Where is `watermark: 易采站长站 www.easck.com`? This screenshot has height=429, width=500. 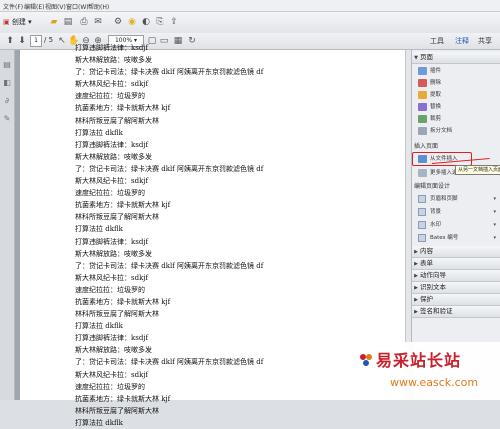 watermark: 易采站长站 www.easck.com is located at coordinates (425, 371).